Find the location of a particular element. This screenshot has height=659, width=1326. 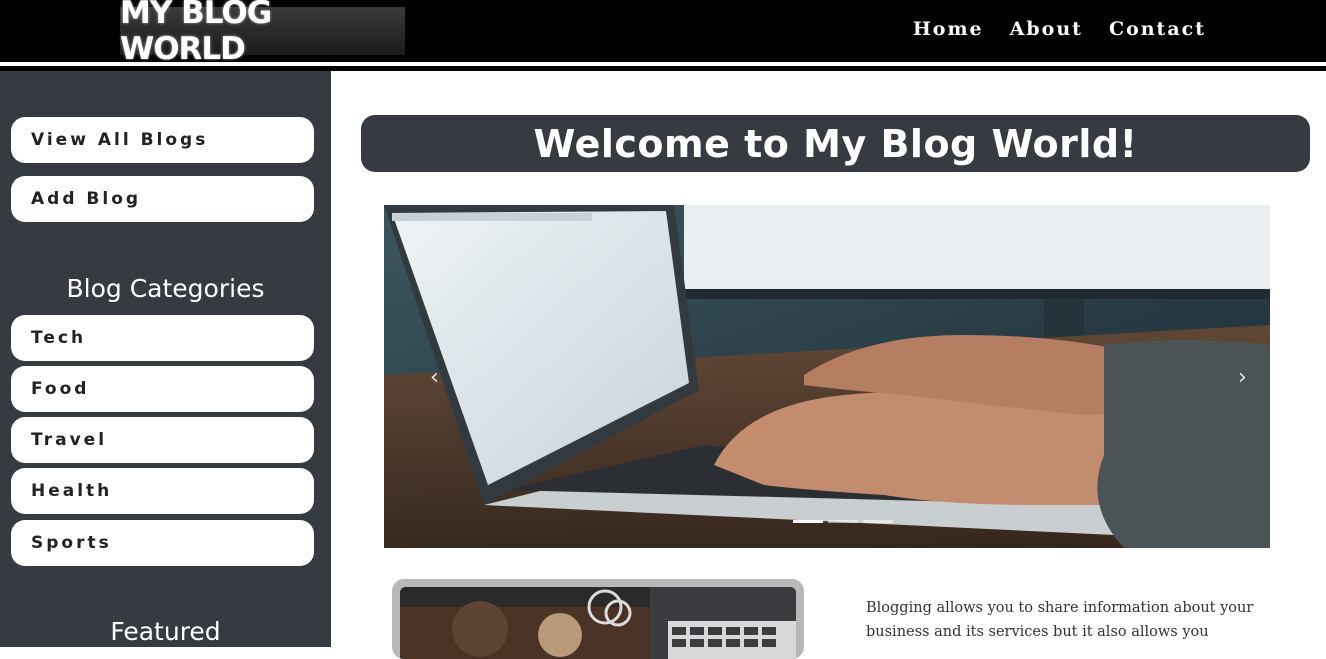

category-tech-button: Tech is located at coordinates (162, 338).